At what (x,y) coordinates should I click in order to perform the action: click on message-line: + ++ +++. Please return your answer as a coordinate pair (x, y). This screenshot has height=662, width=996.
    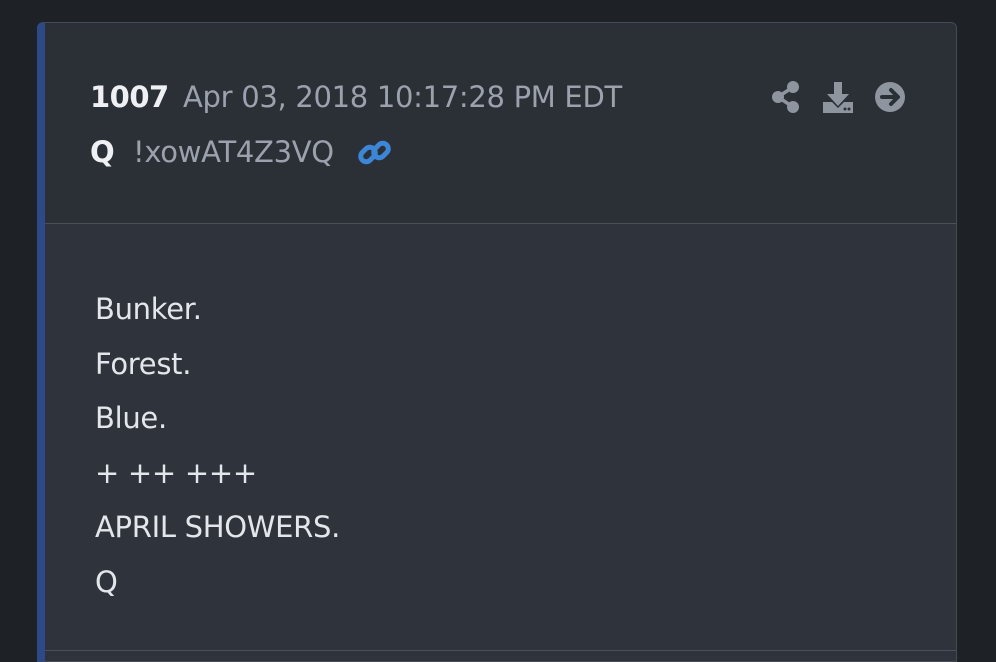
    Looking at the image, I should click on (176, 472).